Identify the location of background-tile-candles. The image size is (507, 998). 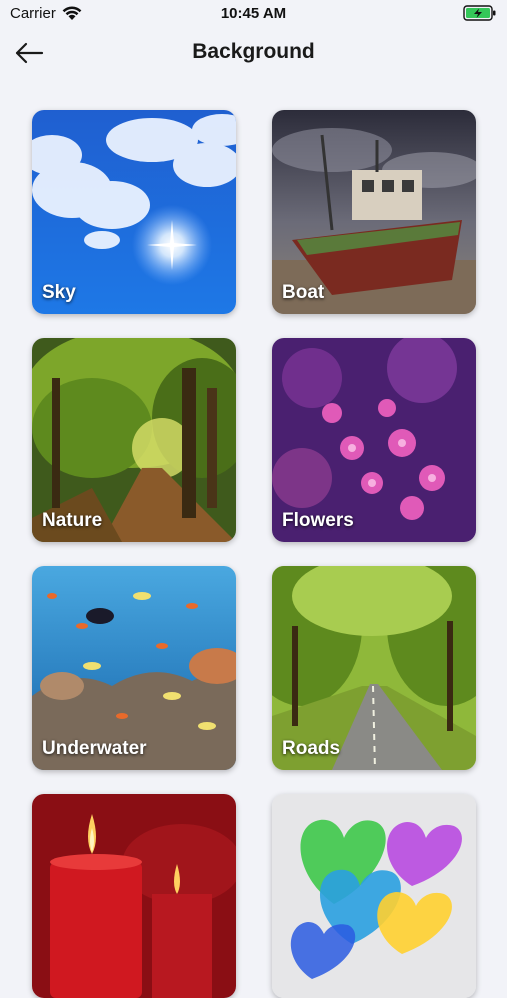
(134, 896).